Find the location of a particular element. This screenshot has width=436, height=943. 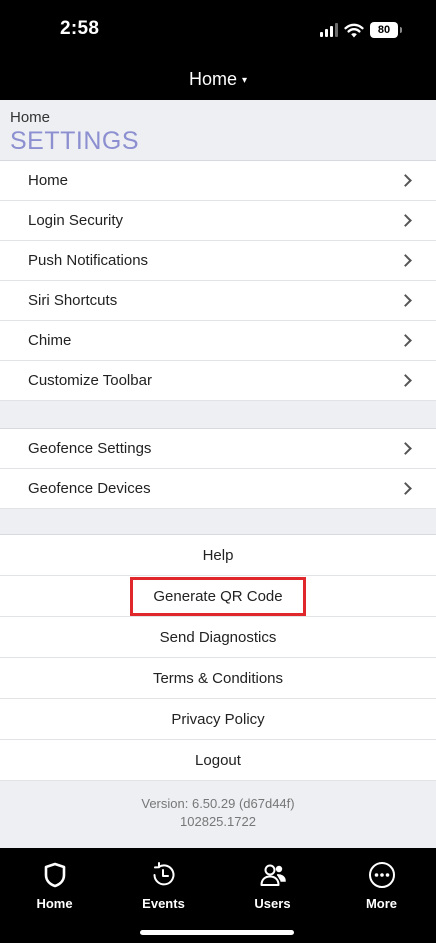

nav-bar: Home ▾ is located at coordinates (218, 79).